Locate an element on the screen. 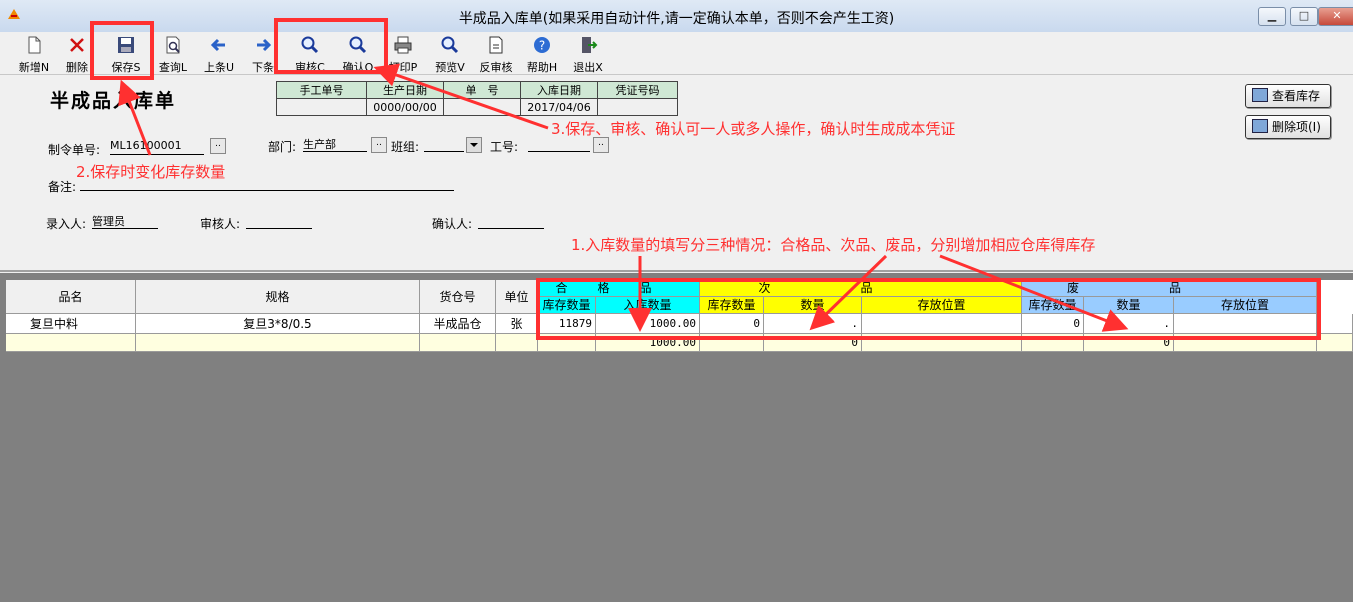  arrow-to-waste-qty is located at coordinates (1034, 293).